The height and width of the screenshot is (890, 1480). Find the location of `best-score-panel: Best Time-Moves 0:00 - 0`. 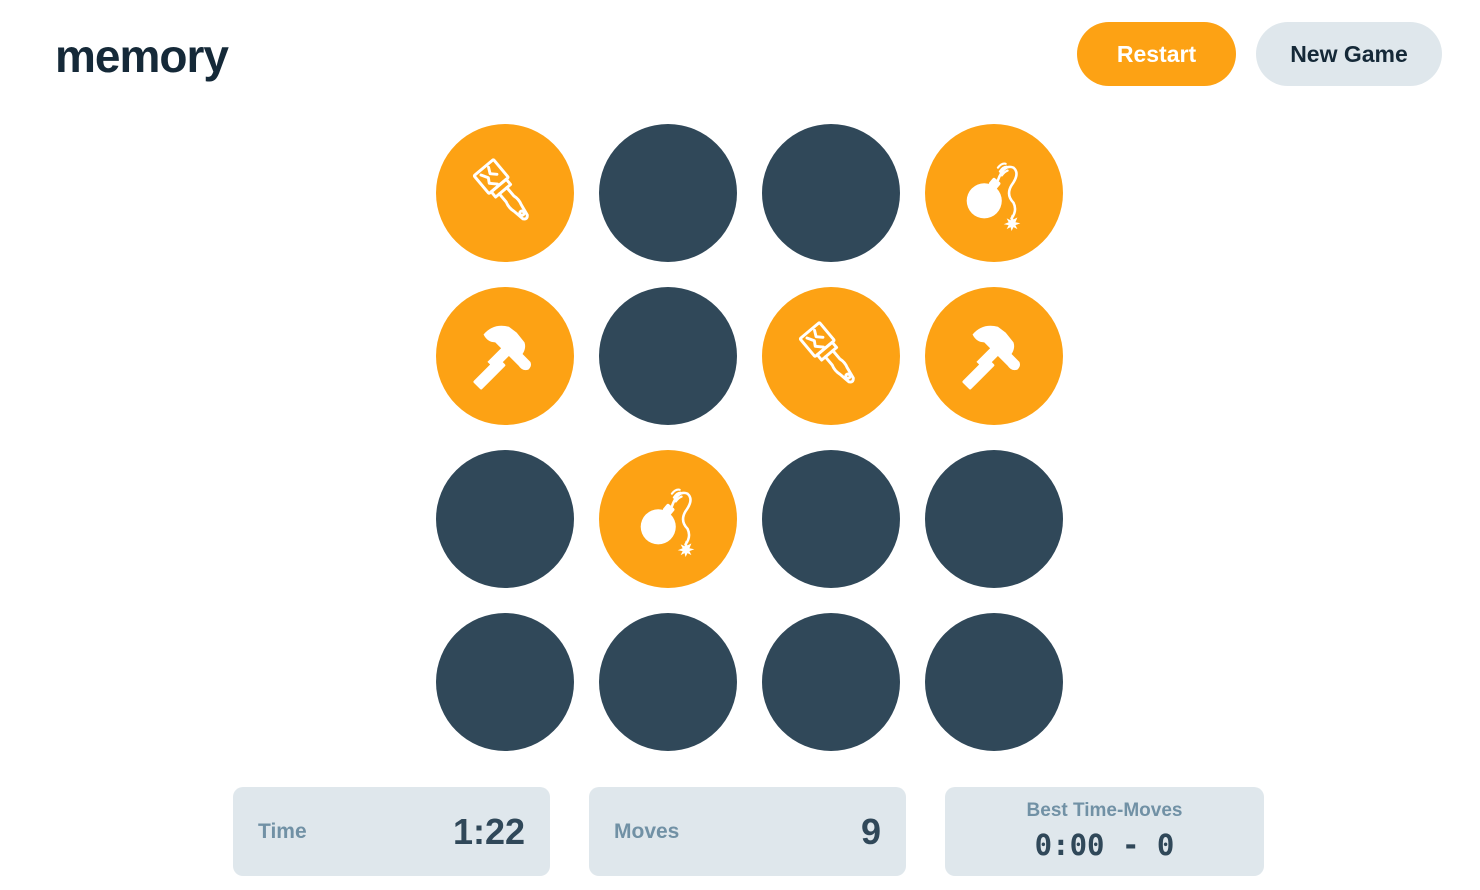

best-score-panel: Best Time-Moves 0:00 - 0 is located at coordinates (1104, 831).